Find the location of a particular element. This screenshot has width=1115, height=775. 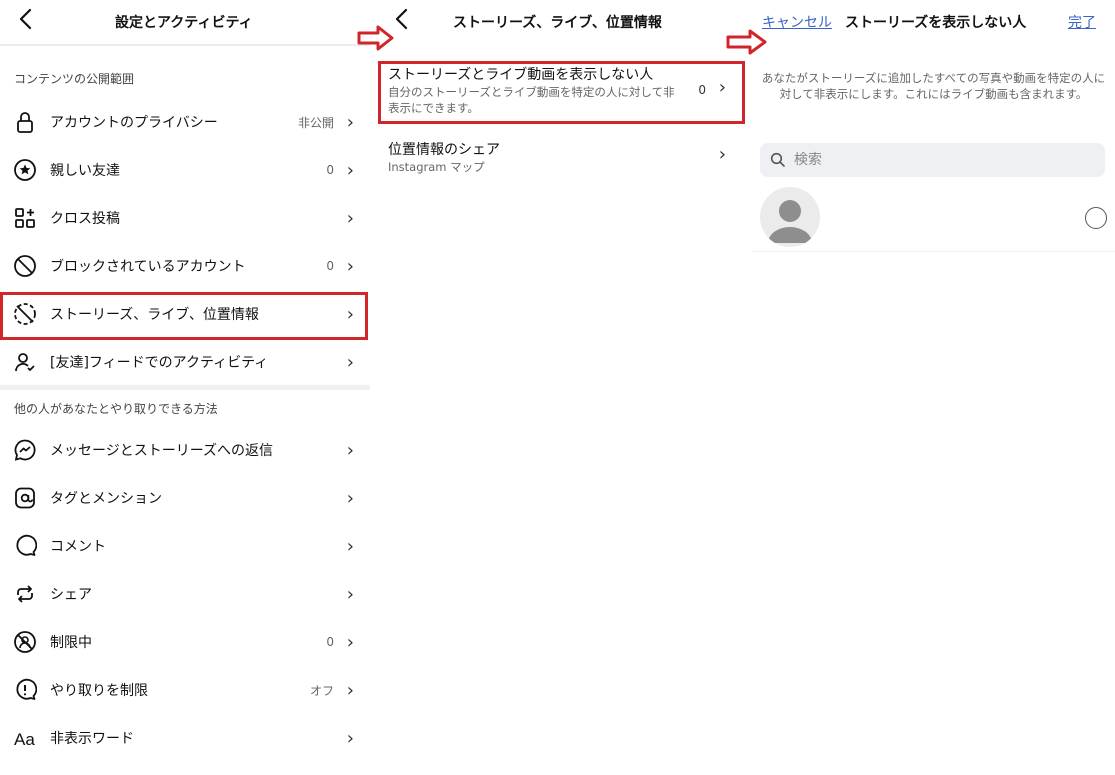

page-title: ストーリーズを表示しない人 is located at coordinates (936, 23).